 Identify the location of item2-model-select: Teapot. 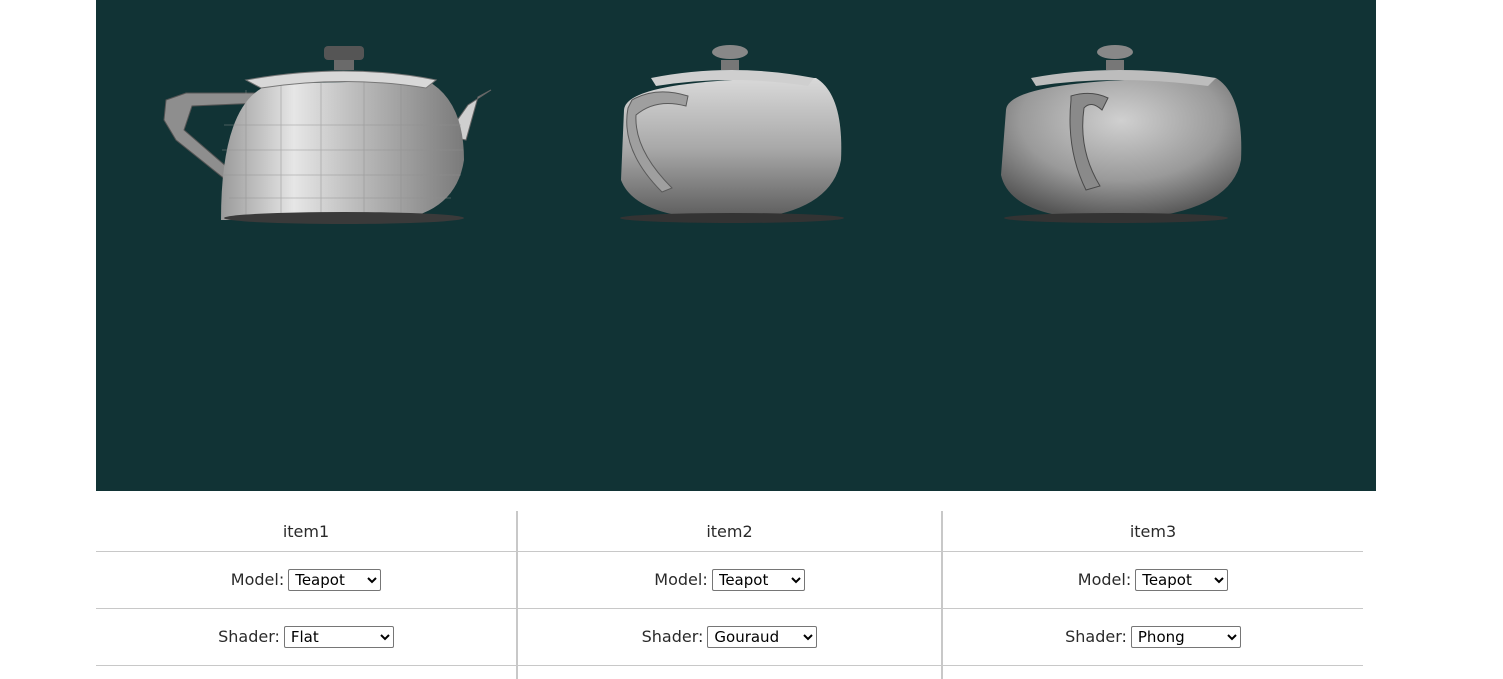
(758, 579).